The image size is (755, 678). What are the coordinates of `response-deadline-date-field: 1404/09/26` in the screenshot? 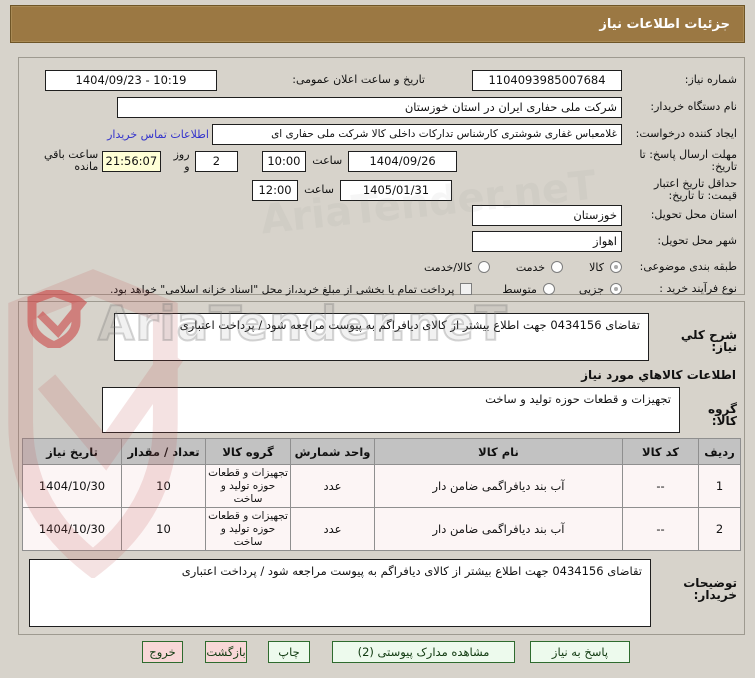 It's located at (402, 161).